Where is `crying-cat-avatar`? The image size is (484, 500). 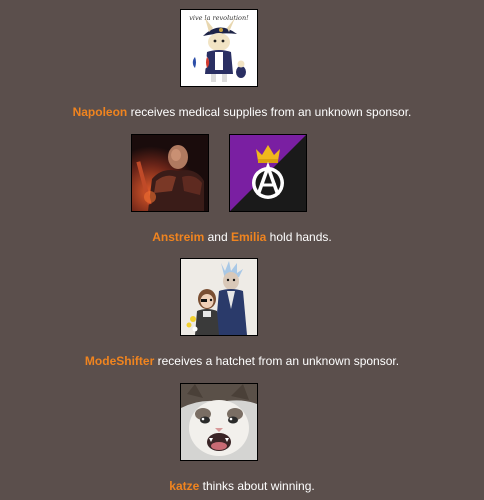
crying-cat-avatar is located at coordinates (219, 422).